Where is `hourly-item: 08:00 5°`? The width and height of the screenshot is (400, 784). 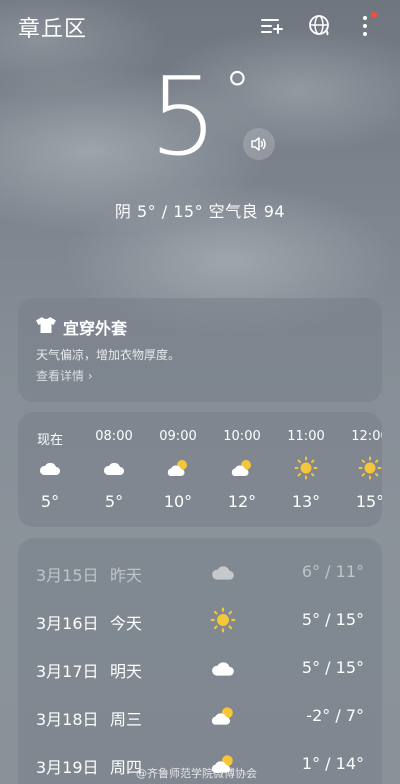 hourly-item: 08:00 5° is located at coordinates (114, 469).